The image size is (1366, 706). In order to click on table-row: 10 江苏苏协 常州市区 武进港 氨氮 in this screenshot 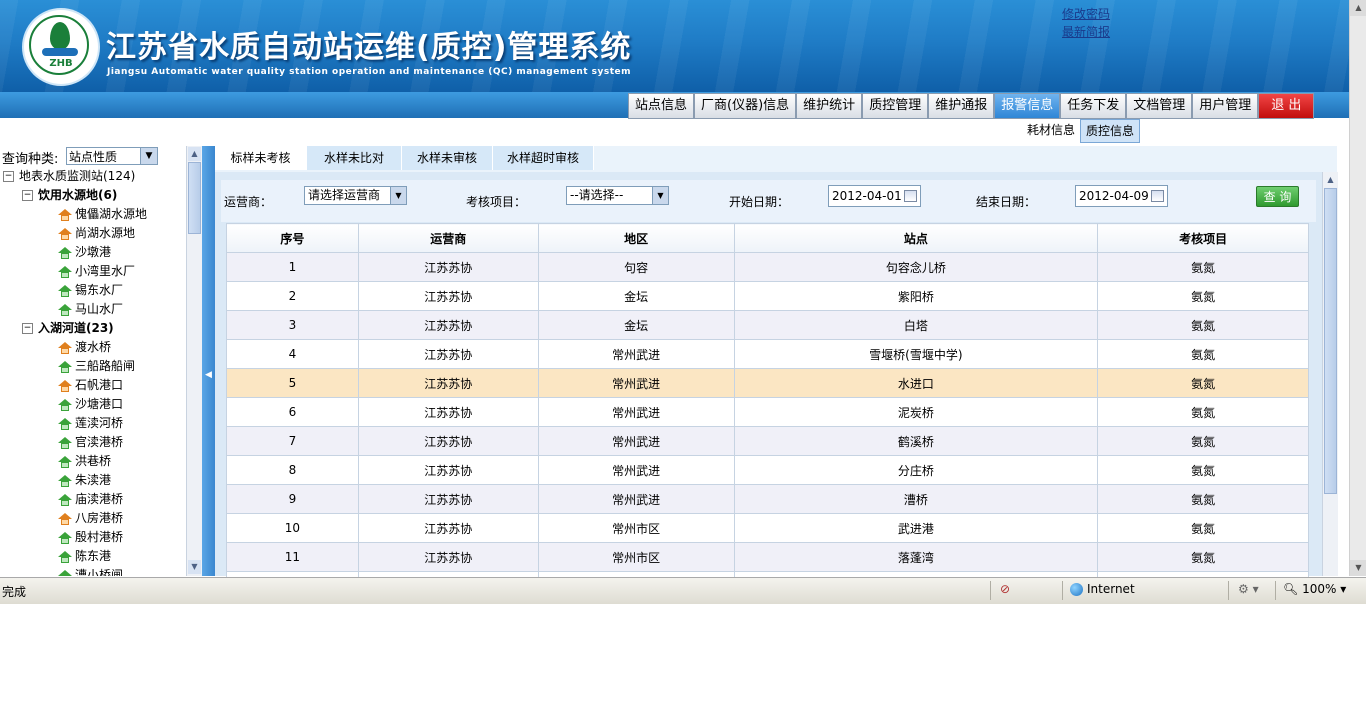, I will do `click(767, 528)`.